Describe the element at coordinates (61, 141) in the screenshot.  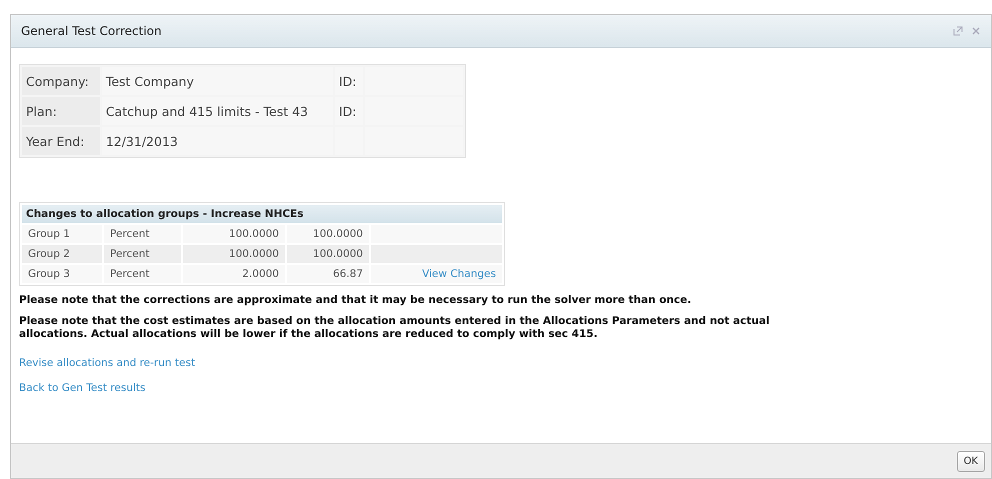
I see `field-label: Year End:` at that location.